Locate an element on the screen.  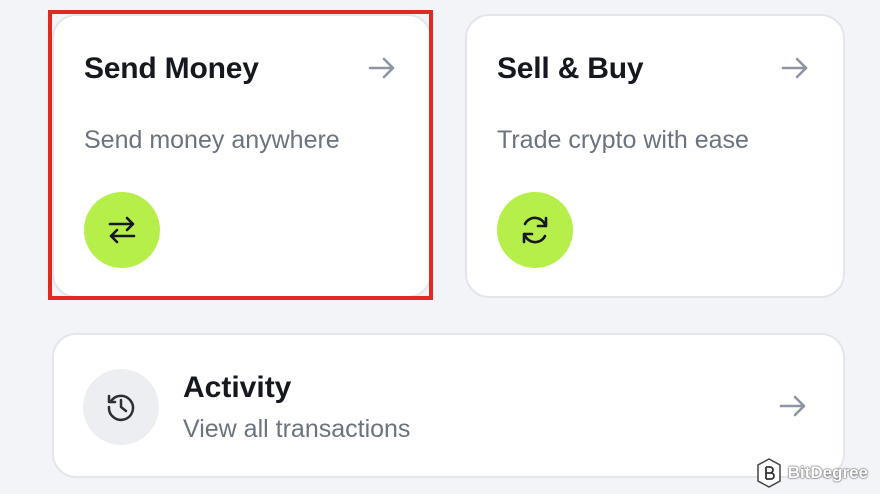
bitdegree-watermark: BitDegree is located at coordinates (812, 473).